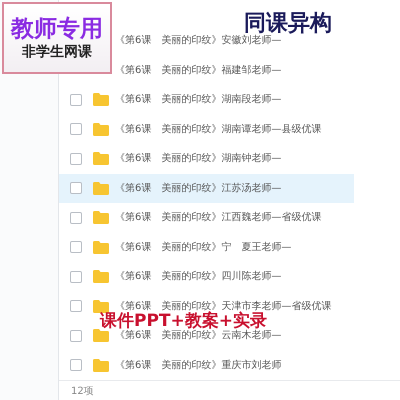 The image size is (400, 400). Describe the element at coordinates (288, 22) in the screenshot. I see `promo-heading: 同课异构` at that location.